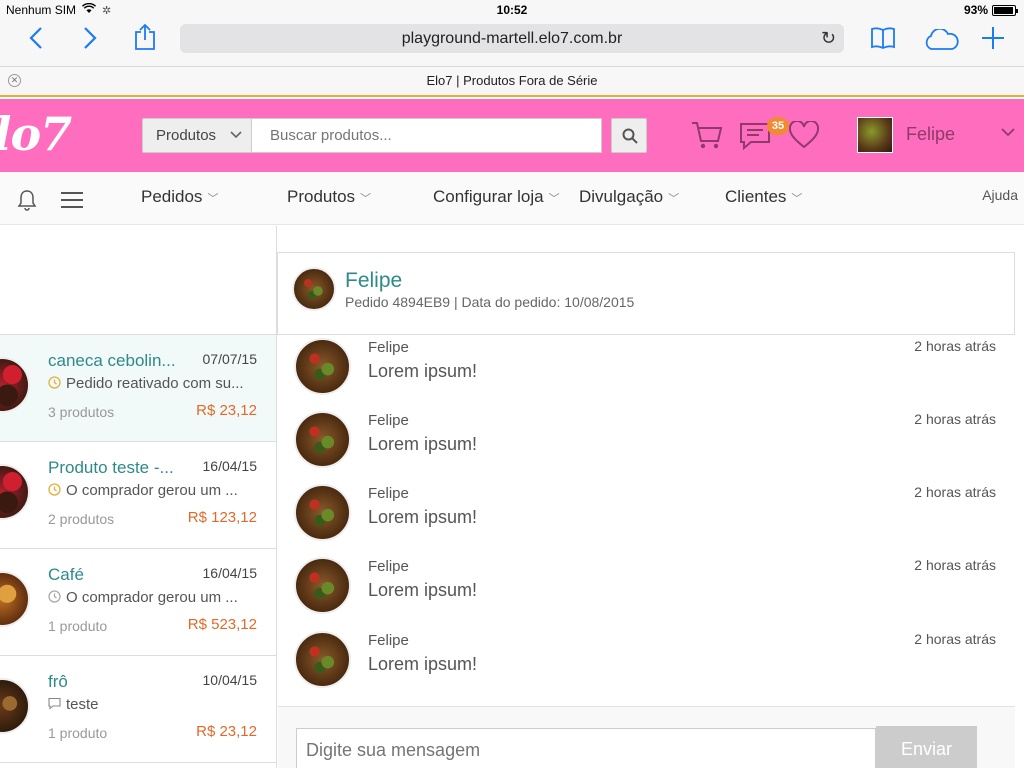 The width and height of the screenshot is (1024, 768). I want to click on contact-name: Felipe, so click(373, 281).